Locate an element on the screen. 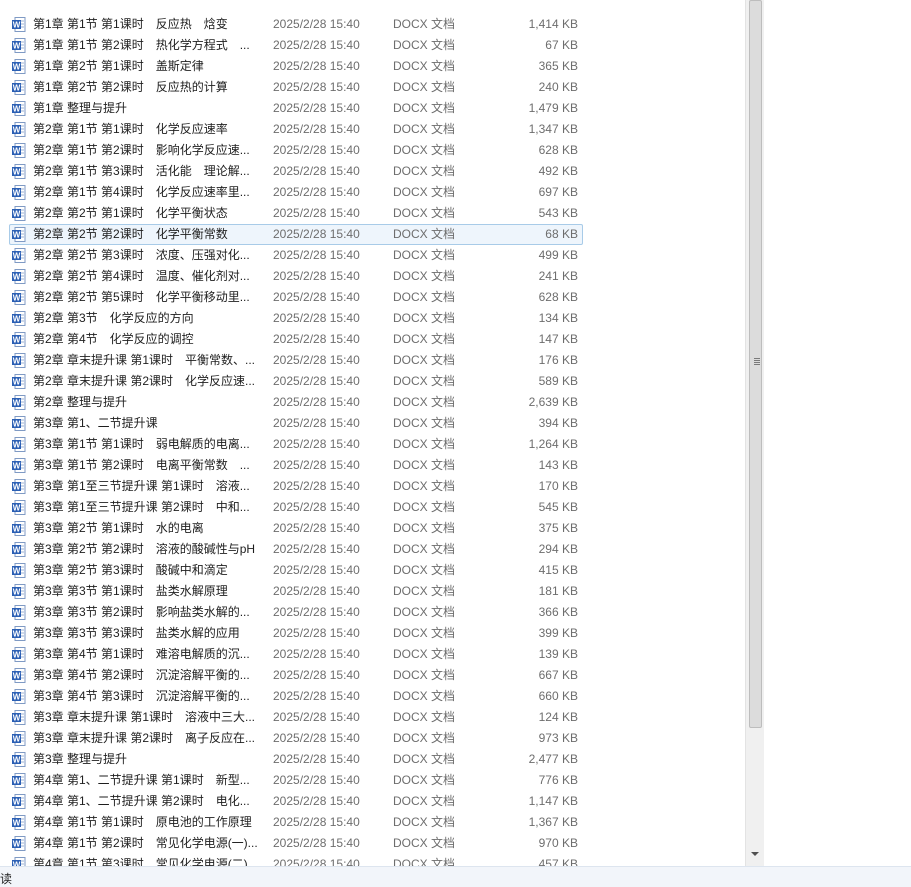 The image size is (911, 887). file-name: 第2章 第1节 第1课时 化学反应速率 is located at coordinates (130, 129).